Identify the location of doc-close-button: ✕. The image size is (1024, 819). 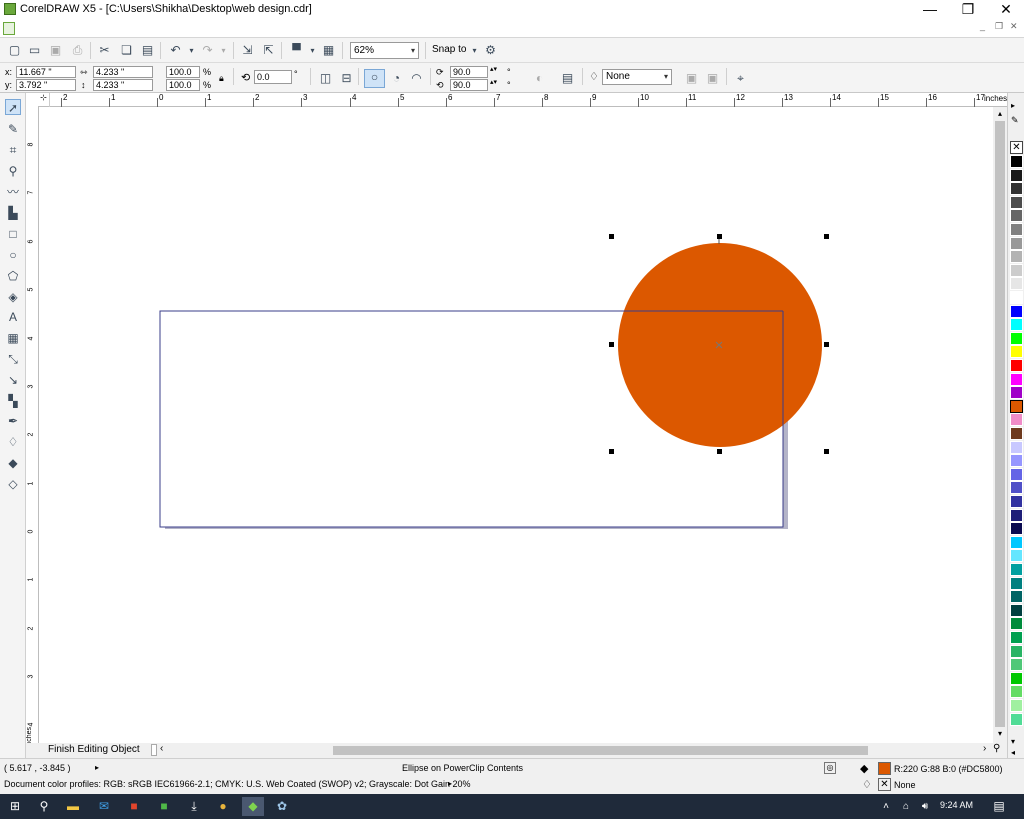
(1014, 26).